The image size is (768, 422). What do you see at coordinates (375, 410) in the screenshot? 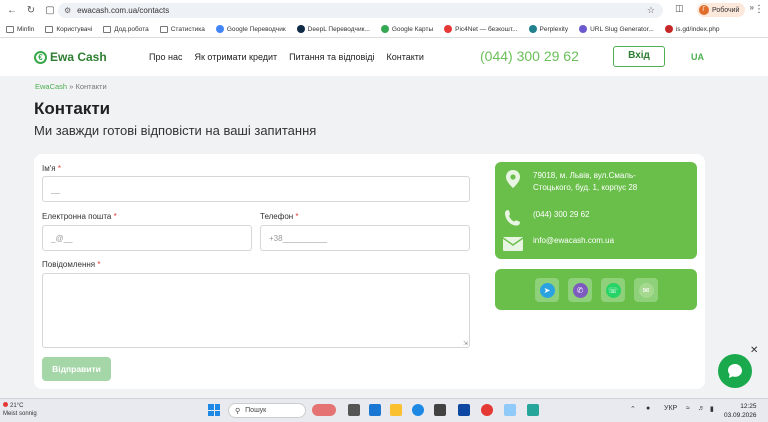
I see `copilot-icon` at bounding box center [375, 410].